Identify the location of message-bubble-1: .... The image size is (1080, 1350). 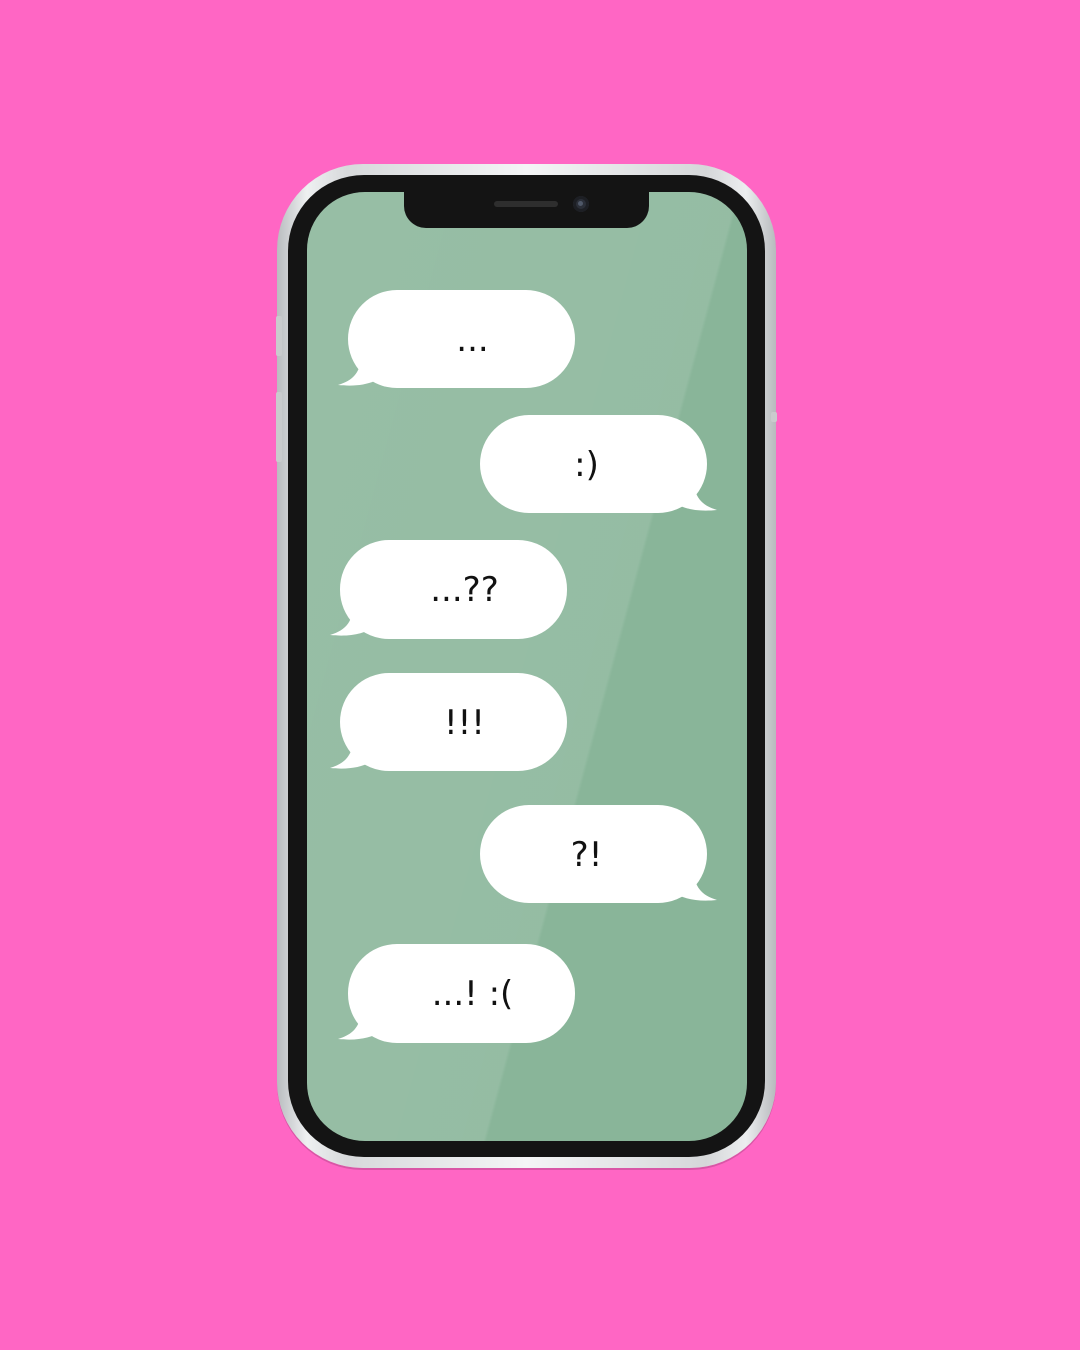
(456, 340).